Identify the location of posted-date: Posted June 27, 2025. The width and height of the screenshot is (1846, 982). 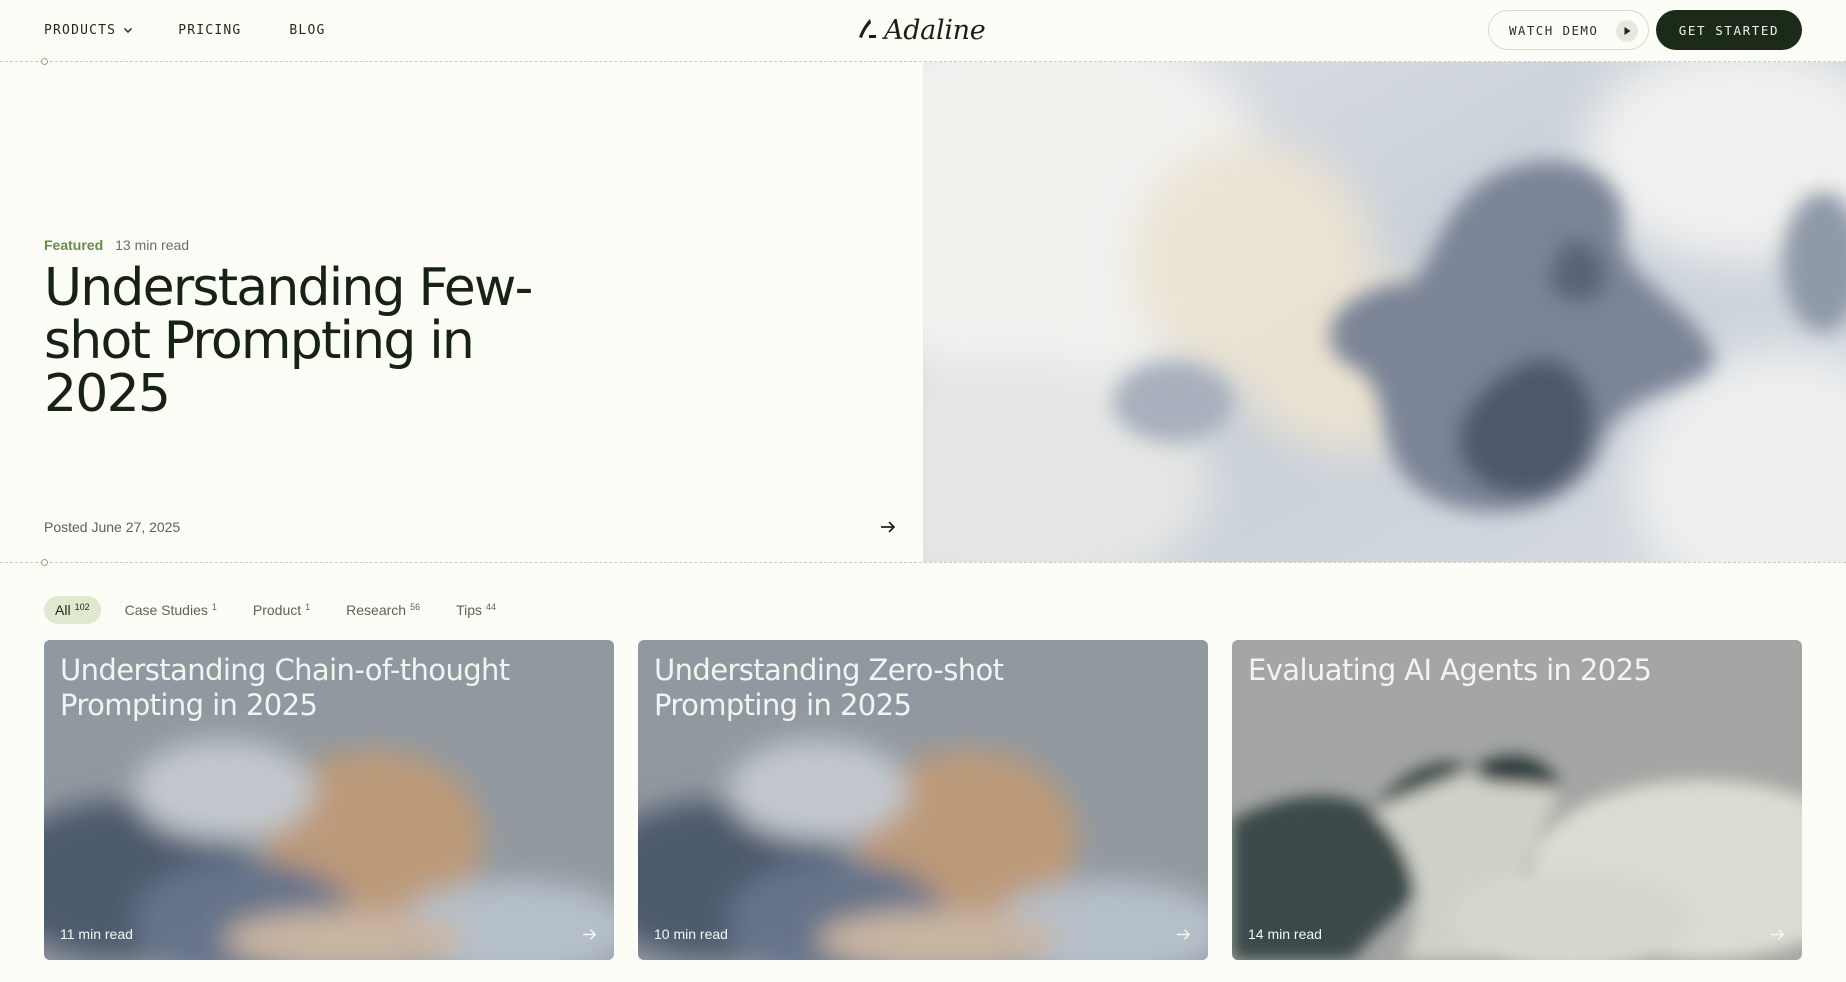
(112, 527).